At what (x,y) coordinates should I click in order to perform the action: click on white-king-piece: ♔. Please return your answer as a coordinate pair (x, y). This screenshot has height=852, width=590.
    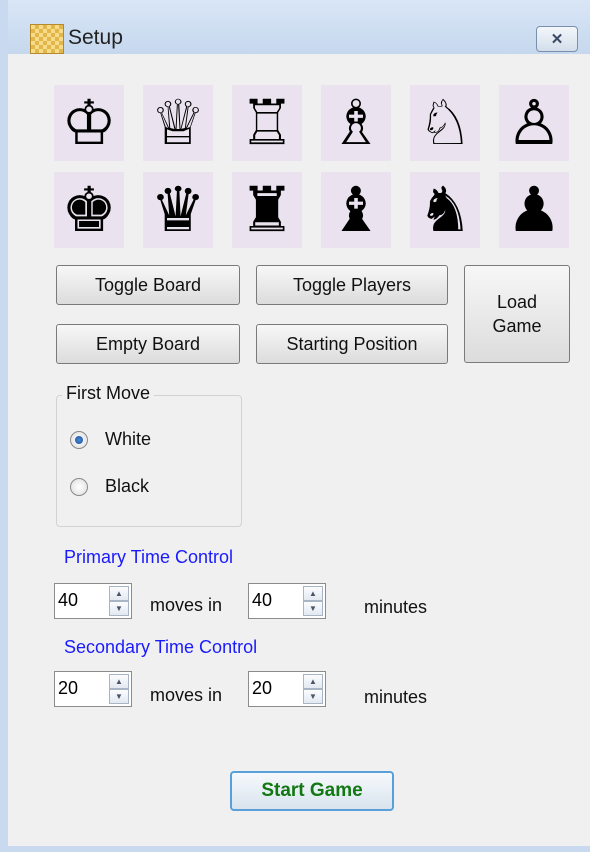
    Looking at the image, I should click on (89, 123).